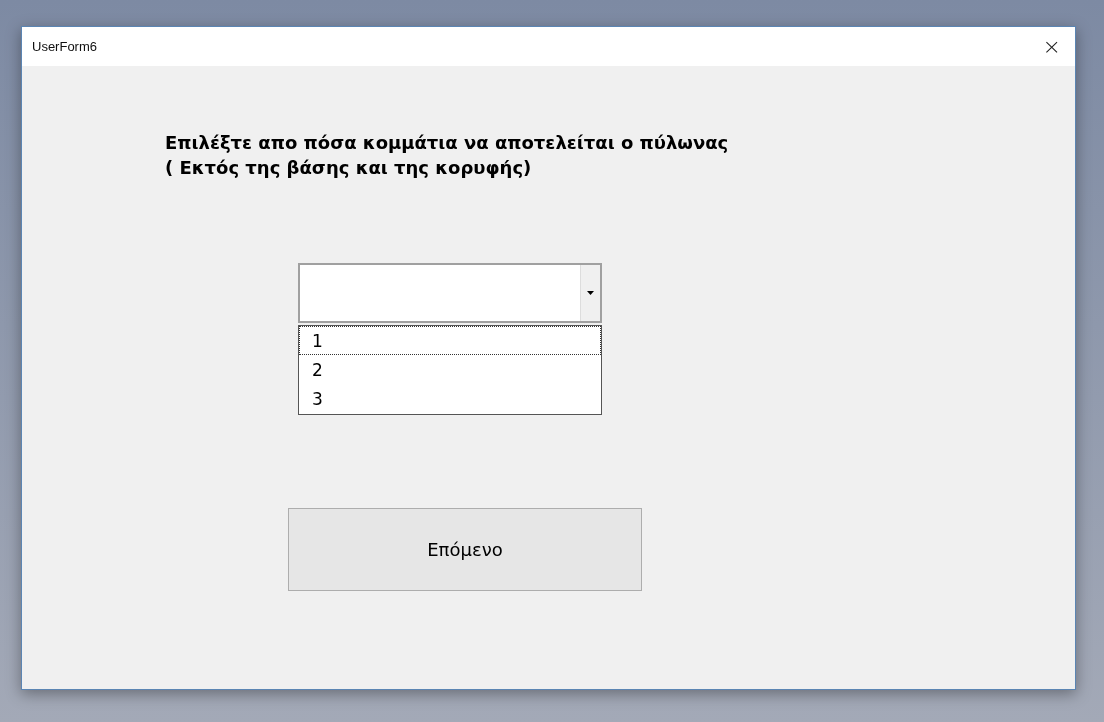 The width and height of the screenshot is (1104, 722). What do you see at coordinates (447, 143) in the screenshot?
I see `prompt-text: Επιλέξτε απο πόσα κομμάτια να αποτελείται ο πύλωνας` at bounding box center [447, 143].